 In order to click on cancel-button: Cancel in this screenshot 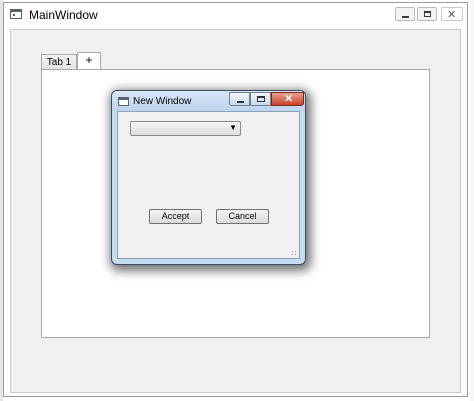, I will do `click(242, 216)`.